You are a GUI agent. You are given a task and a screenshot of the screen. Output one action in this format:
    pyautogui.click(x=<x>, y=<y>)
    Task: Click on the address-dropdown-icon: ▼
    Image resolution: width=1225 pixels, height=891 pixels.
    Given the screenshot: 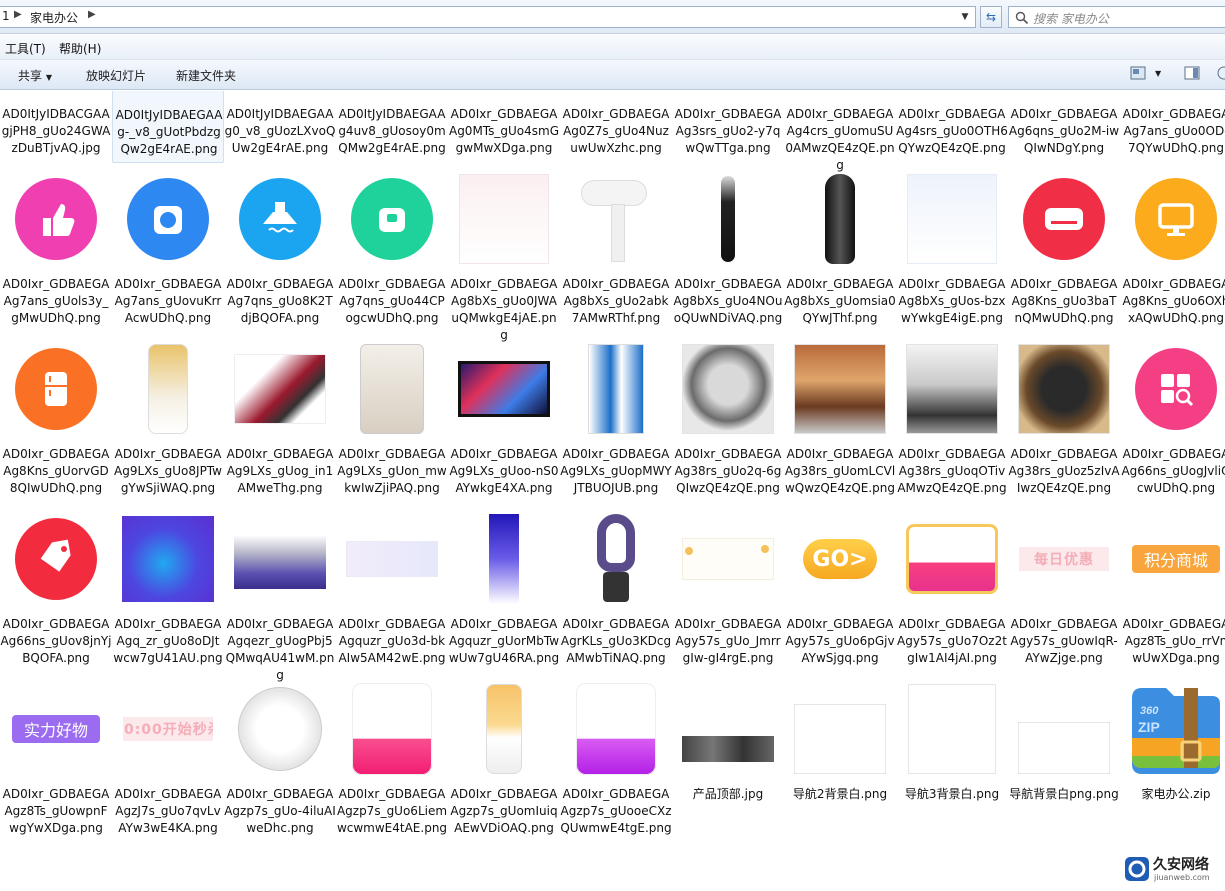 What is the action you would take?
    pyautogui.click(x=965, y=17)
    